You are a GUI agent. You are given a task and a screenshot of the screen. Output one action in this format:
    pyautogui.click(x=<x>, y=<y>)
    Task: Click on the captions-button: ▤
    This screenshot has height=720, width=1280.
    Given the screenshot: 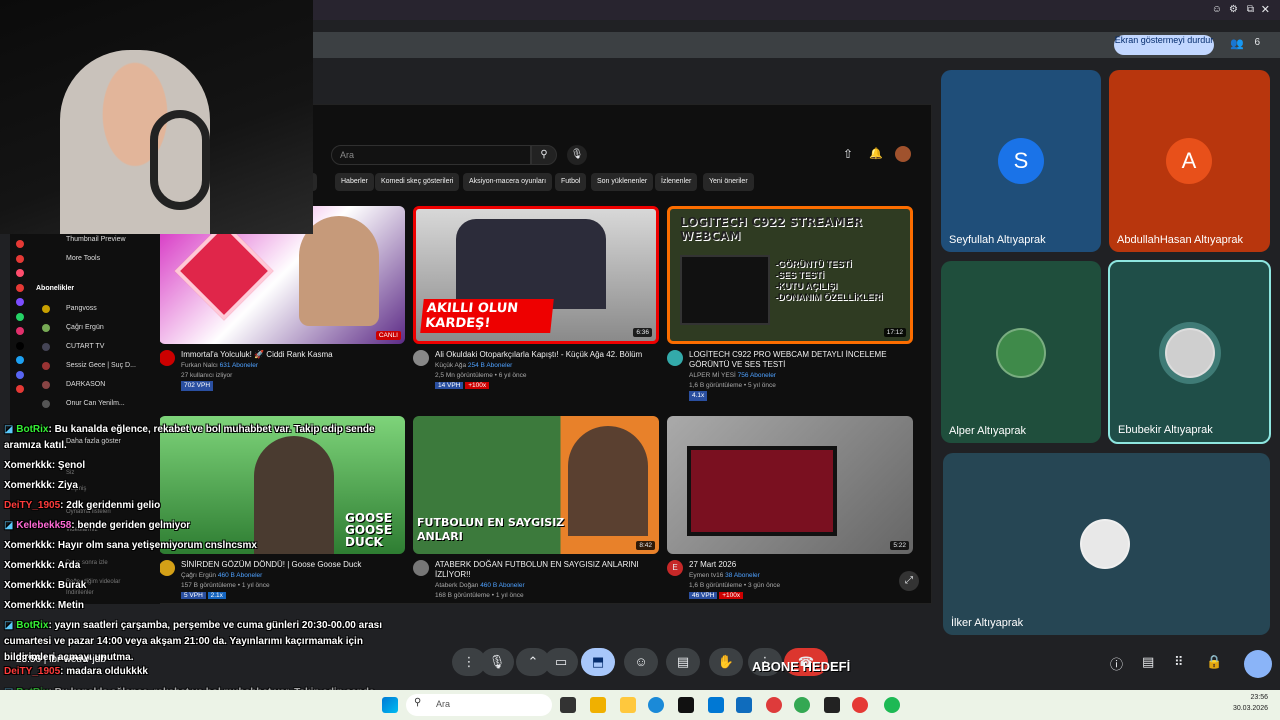 What is the action you would take?
    pyautogui.click(x=683, y=662)
    